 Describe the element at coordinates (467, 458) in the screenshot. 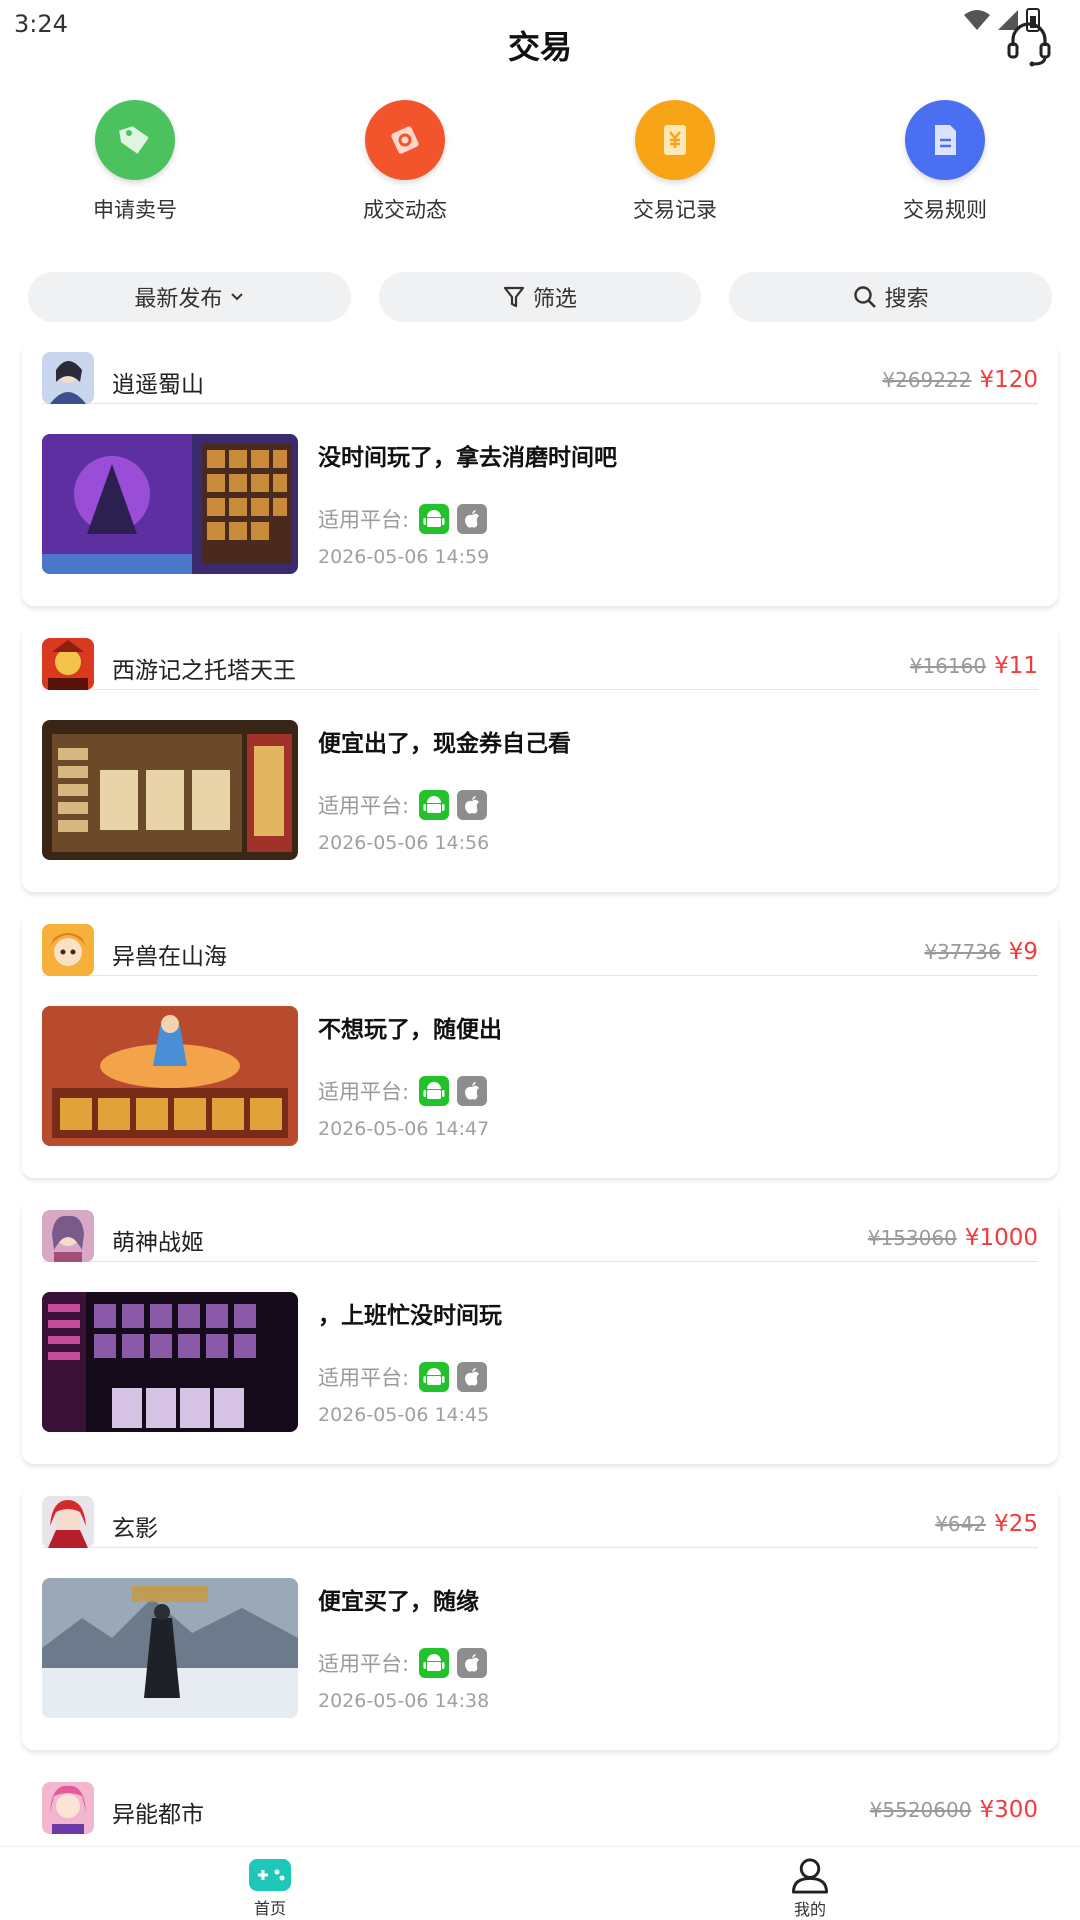

I see `listing-title: 没时间玩了，拿去消磨时间吧` at that location.